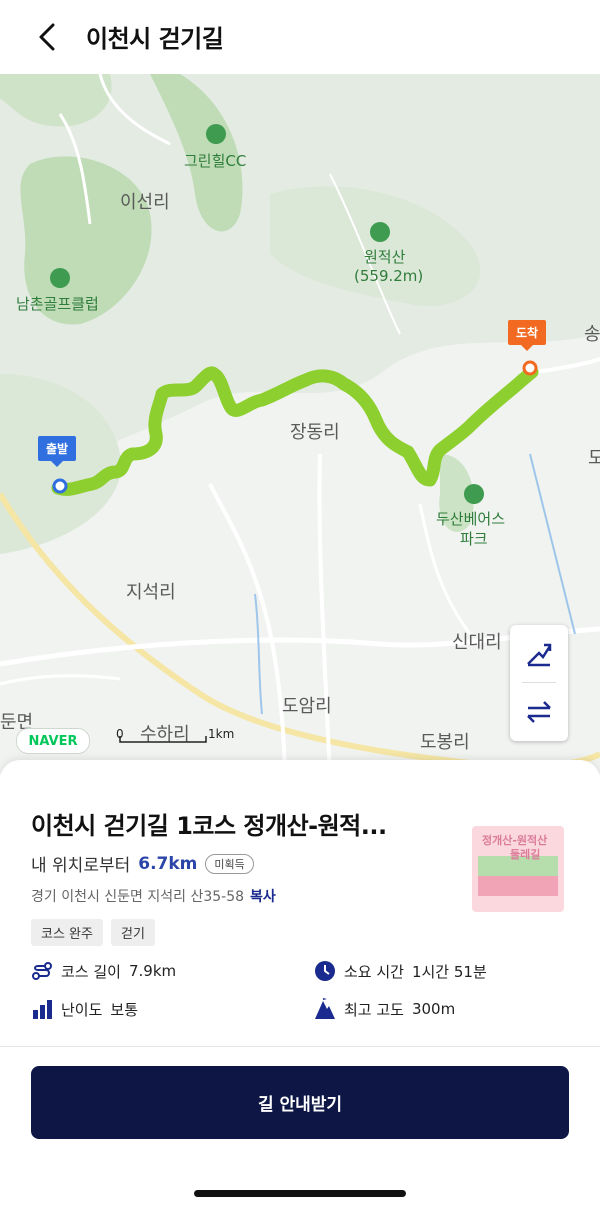  I want to click on app-header: 이천시 걷기길, so click(300, 37).